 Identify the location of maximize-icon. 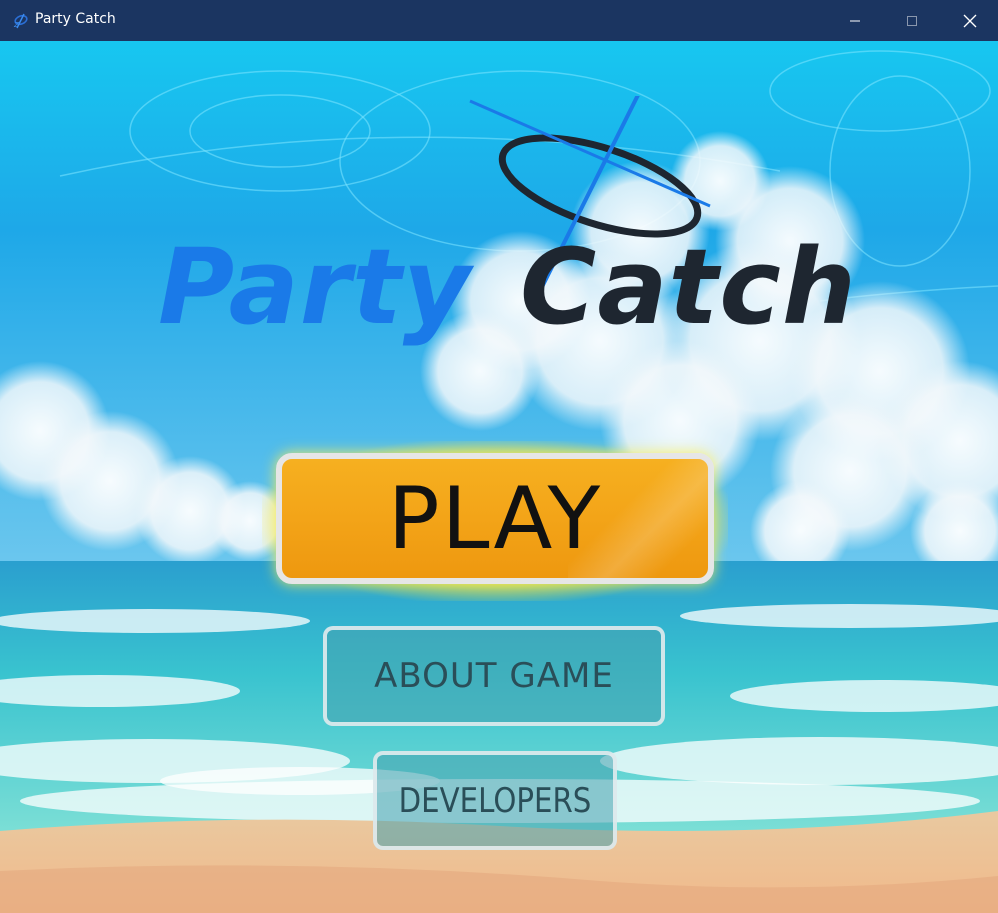
(912, 20).